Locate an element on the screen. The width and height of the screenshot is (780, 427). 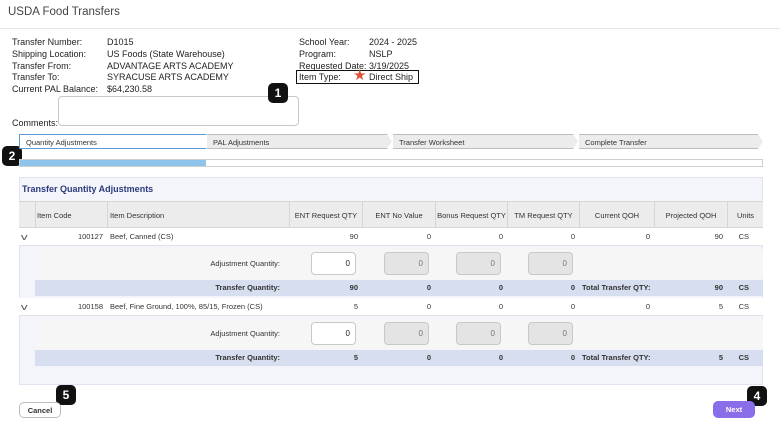
cancel-button: Cancel is located at coordinates (40, 410).